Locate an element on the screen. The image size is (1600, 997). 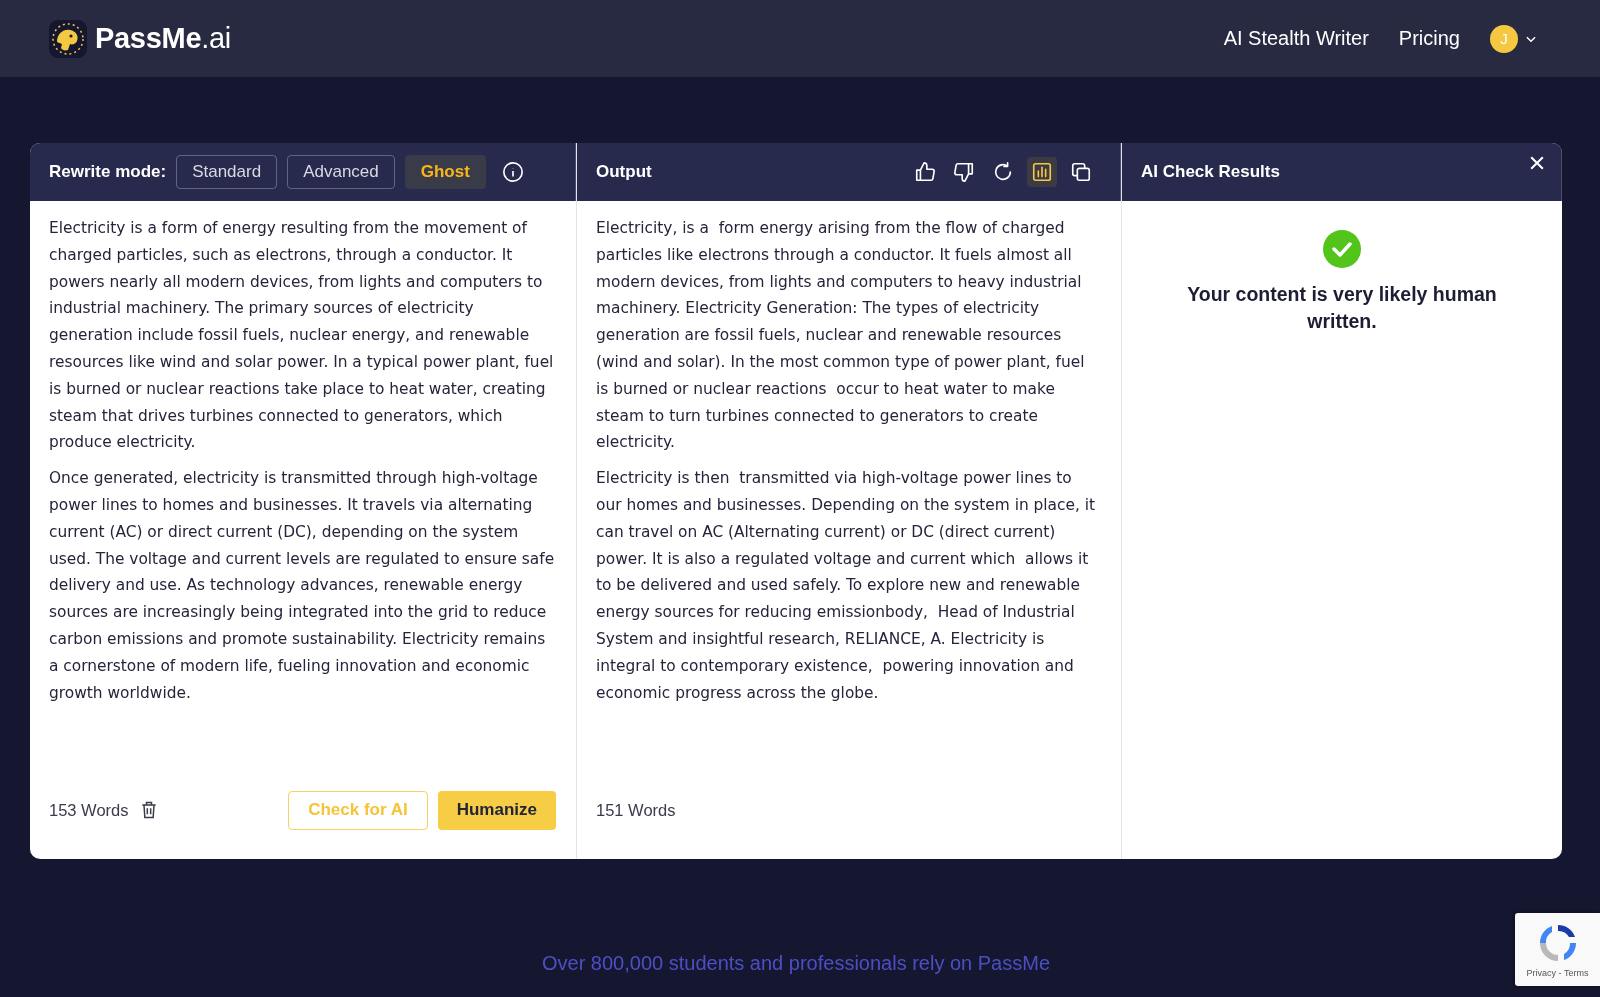
info-icon is located at coordinates (512, 172).